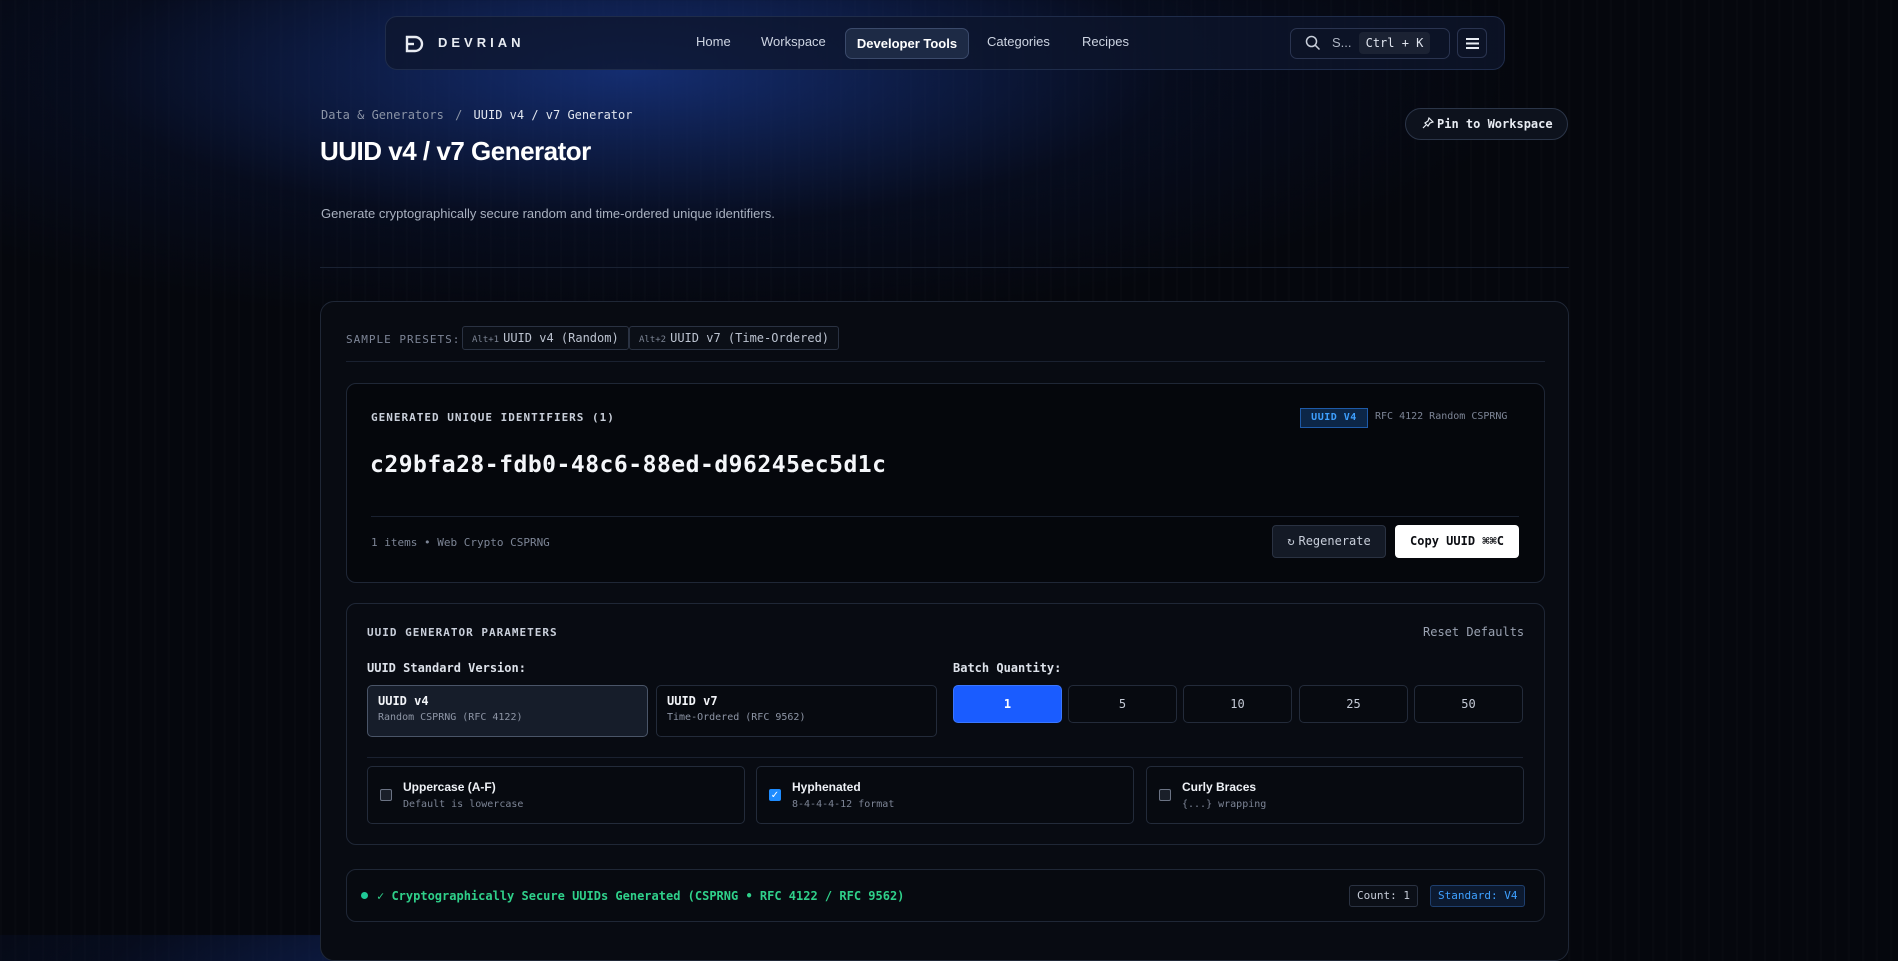  I want to click on batch-option-1: 1, so click(1007, 704).